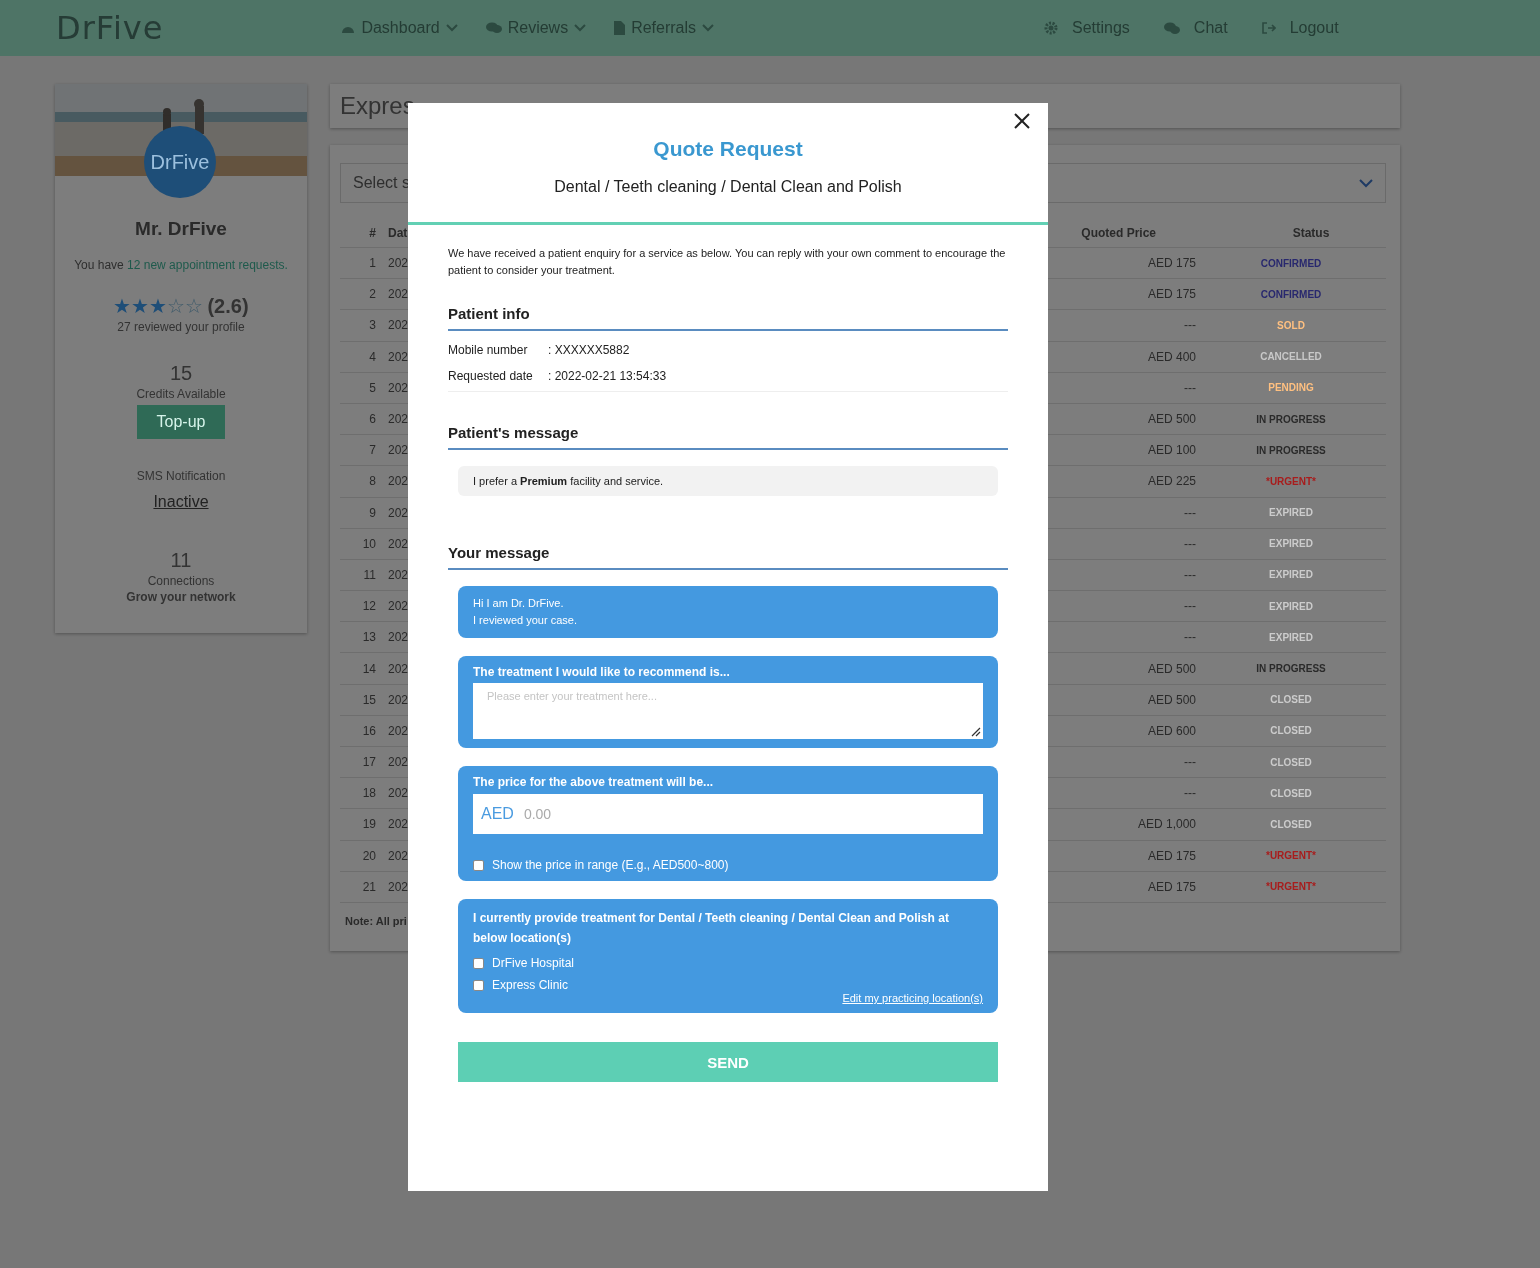  What do you see at coordinates (537, 814) in the screenshot?
I see `placeholder-text: 0.00` at bounding box center [537, 814].